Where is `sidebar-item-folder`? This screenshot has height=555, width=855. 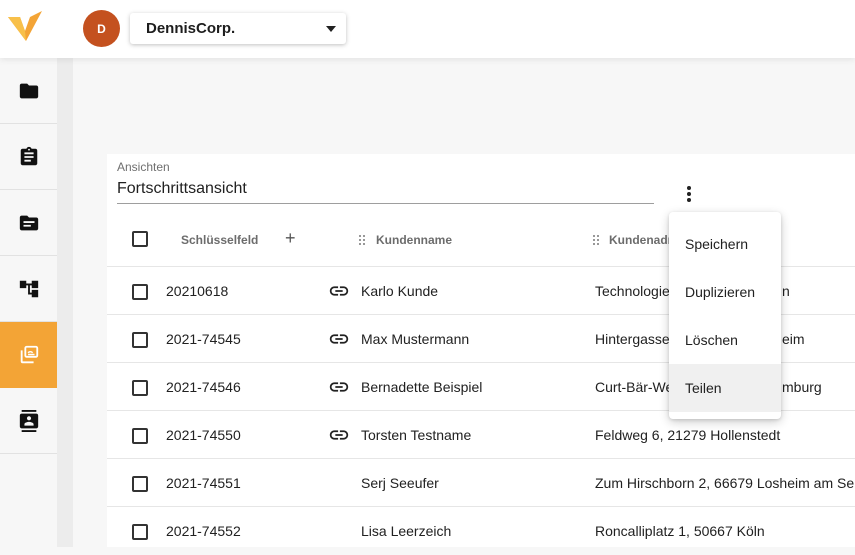 sidebar-item-folder is located at coordinates (28, 91).